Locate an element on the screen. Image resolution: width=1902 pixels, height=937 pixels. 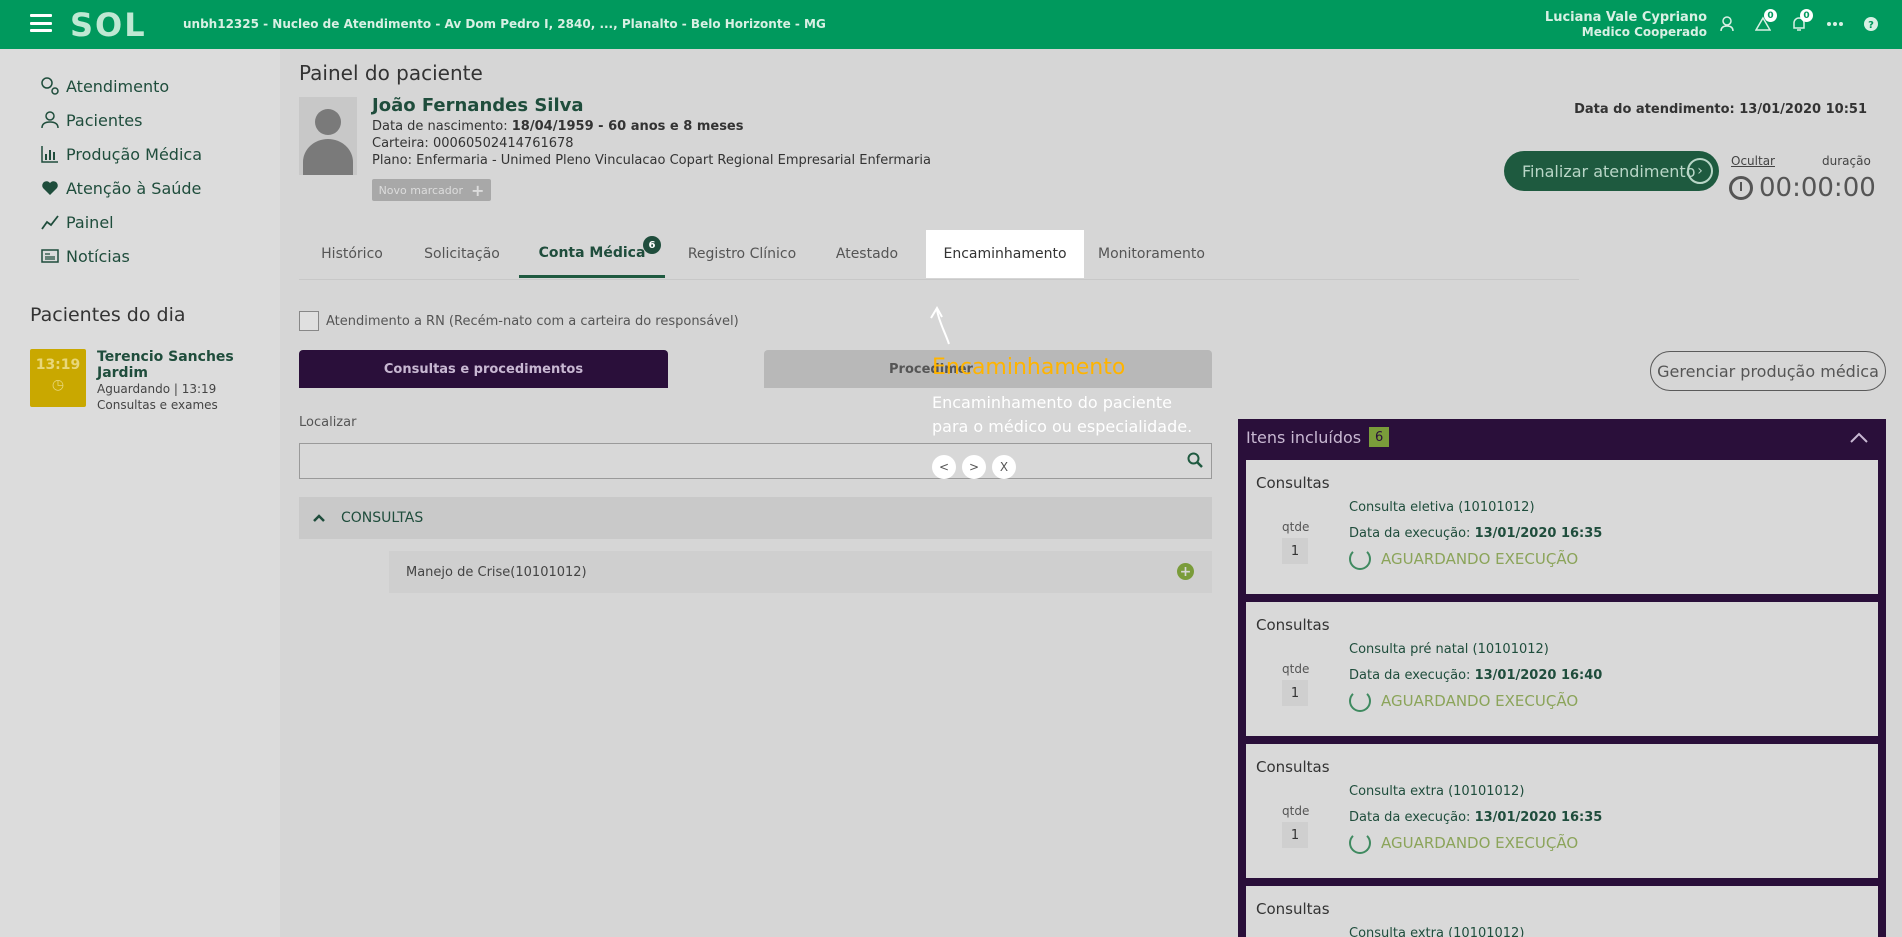
item-card: Consultas Consulta extra (10101012) is located at coordinates (1562, 911).